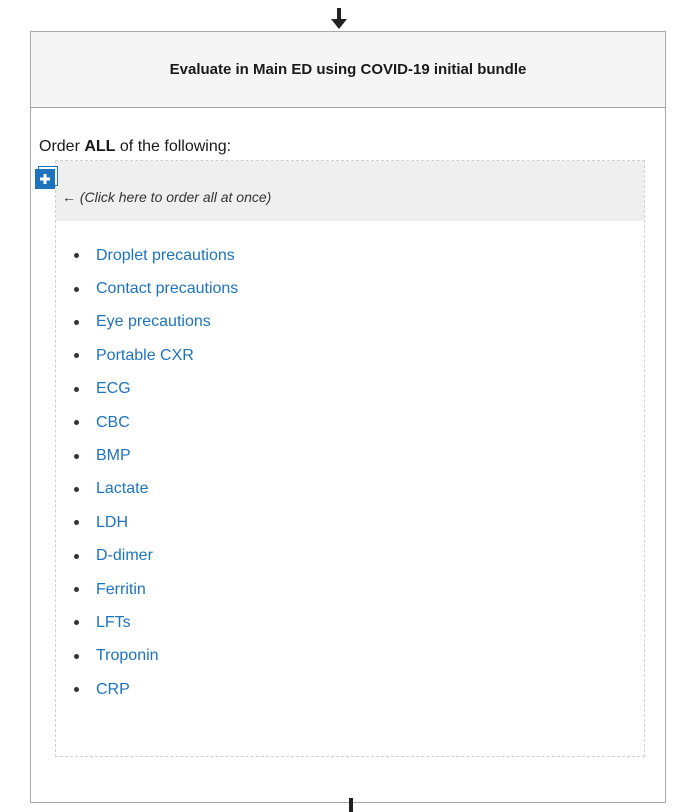 The image size is (677, 812). What do you see at coordinates (339, 18) in the screenshot?
I see `flow-arrow-down-icon` at bounding box center [339, 18].